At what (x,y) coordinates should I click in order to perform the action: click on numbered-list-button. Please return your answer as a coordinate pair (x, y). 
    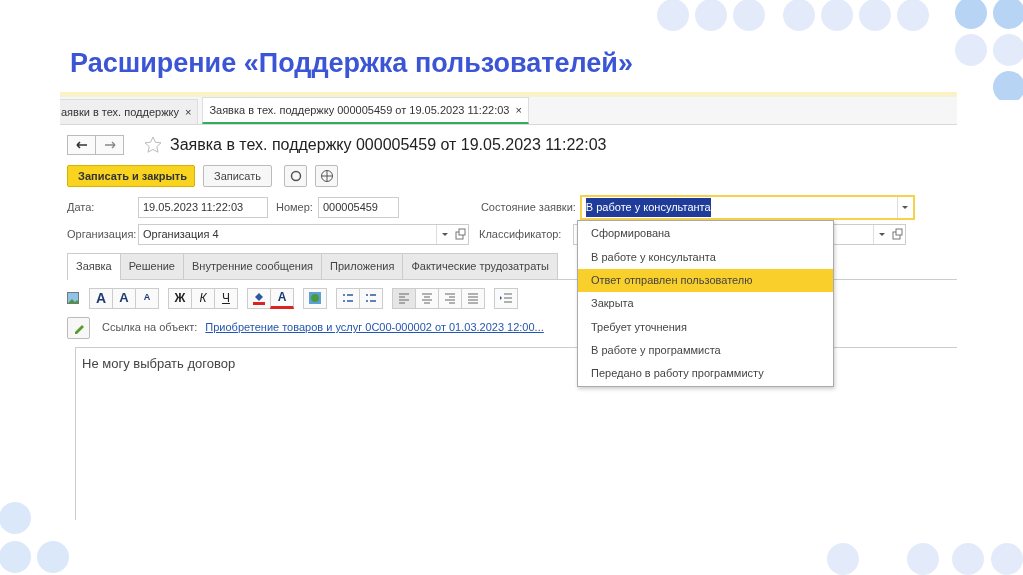
    Looking at the image, I should click on (371, 298).